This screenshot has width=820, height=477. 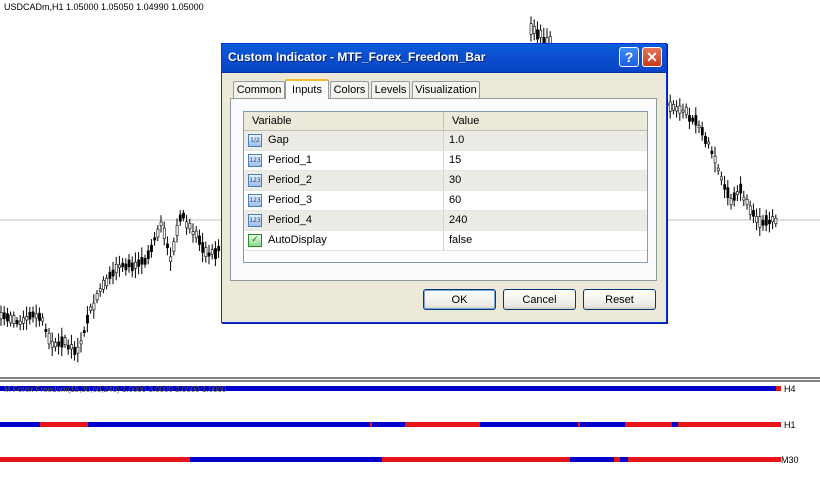 I want to click on column-header-variable: Variable, so click(x=344, y=121).